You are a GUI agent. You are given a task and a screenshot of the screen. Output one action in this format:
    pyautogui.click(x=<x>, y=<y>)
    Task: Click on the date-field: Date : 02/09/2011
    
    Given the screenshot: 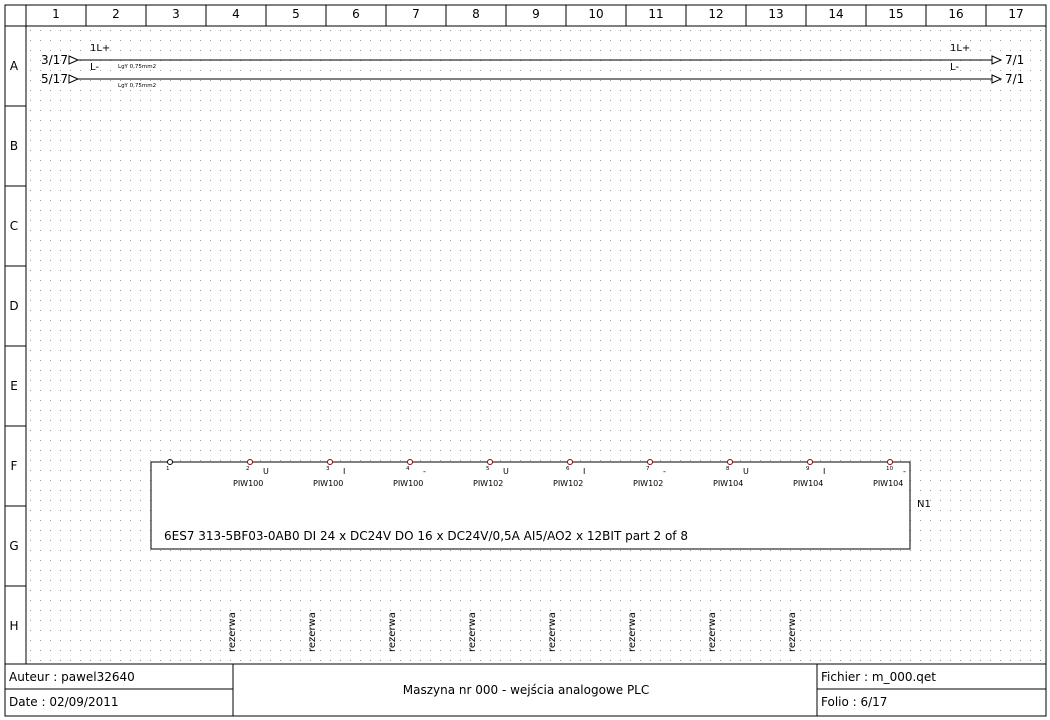 What is the action you would take?
    pyautogui.click(x=64, y=702)
    